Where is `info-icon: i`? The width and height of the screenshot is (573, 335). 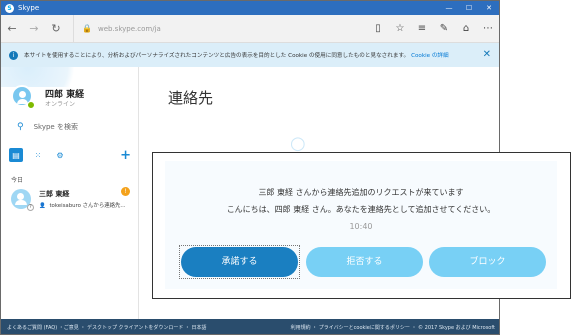 info-icon: i is located at coordinates (13, 55).